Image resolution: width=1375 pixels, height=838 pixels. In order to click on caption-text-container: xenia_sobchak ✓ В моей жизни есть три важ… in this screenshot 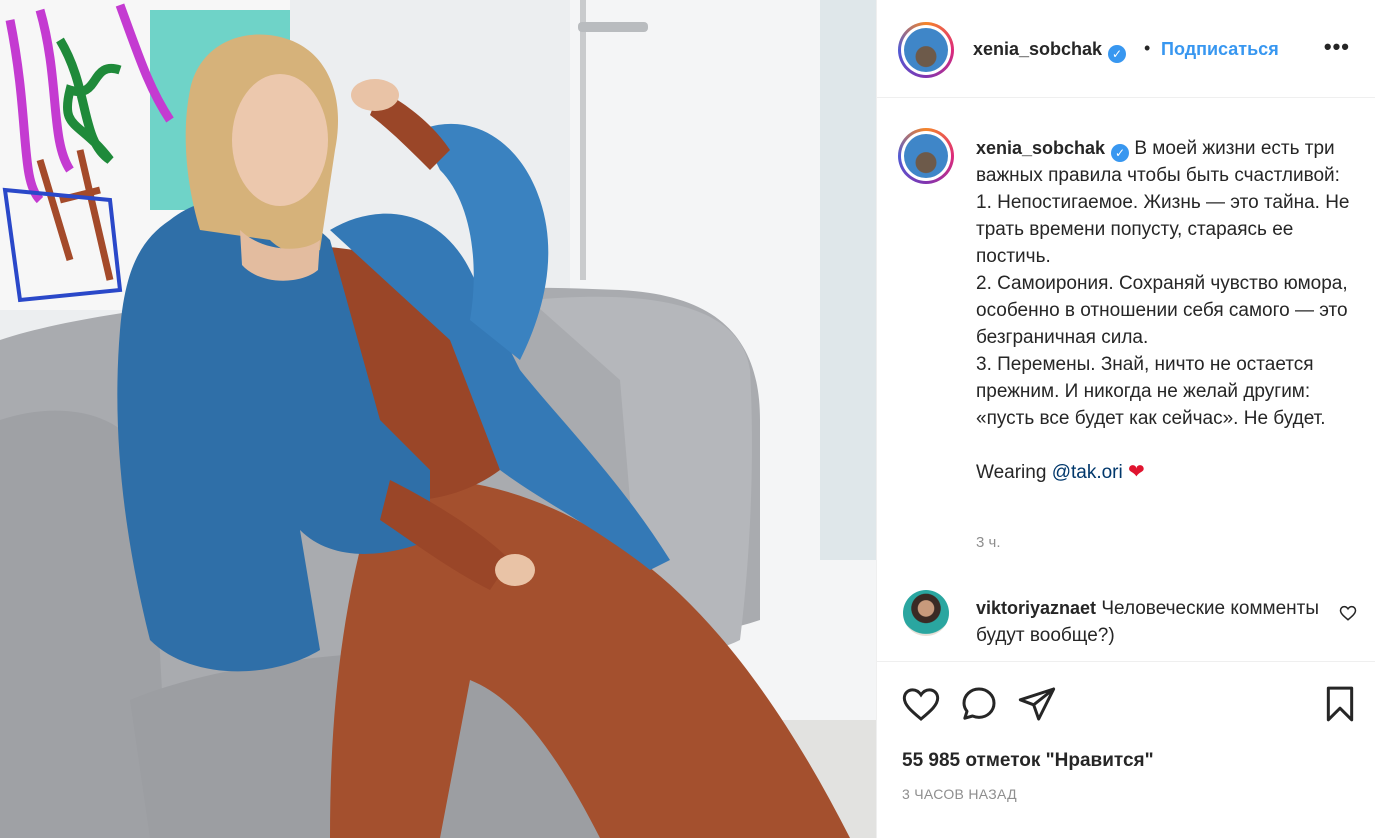, I will do `click(1168, 310)`.